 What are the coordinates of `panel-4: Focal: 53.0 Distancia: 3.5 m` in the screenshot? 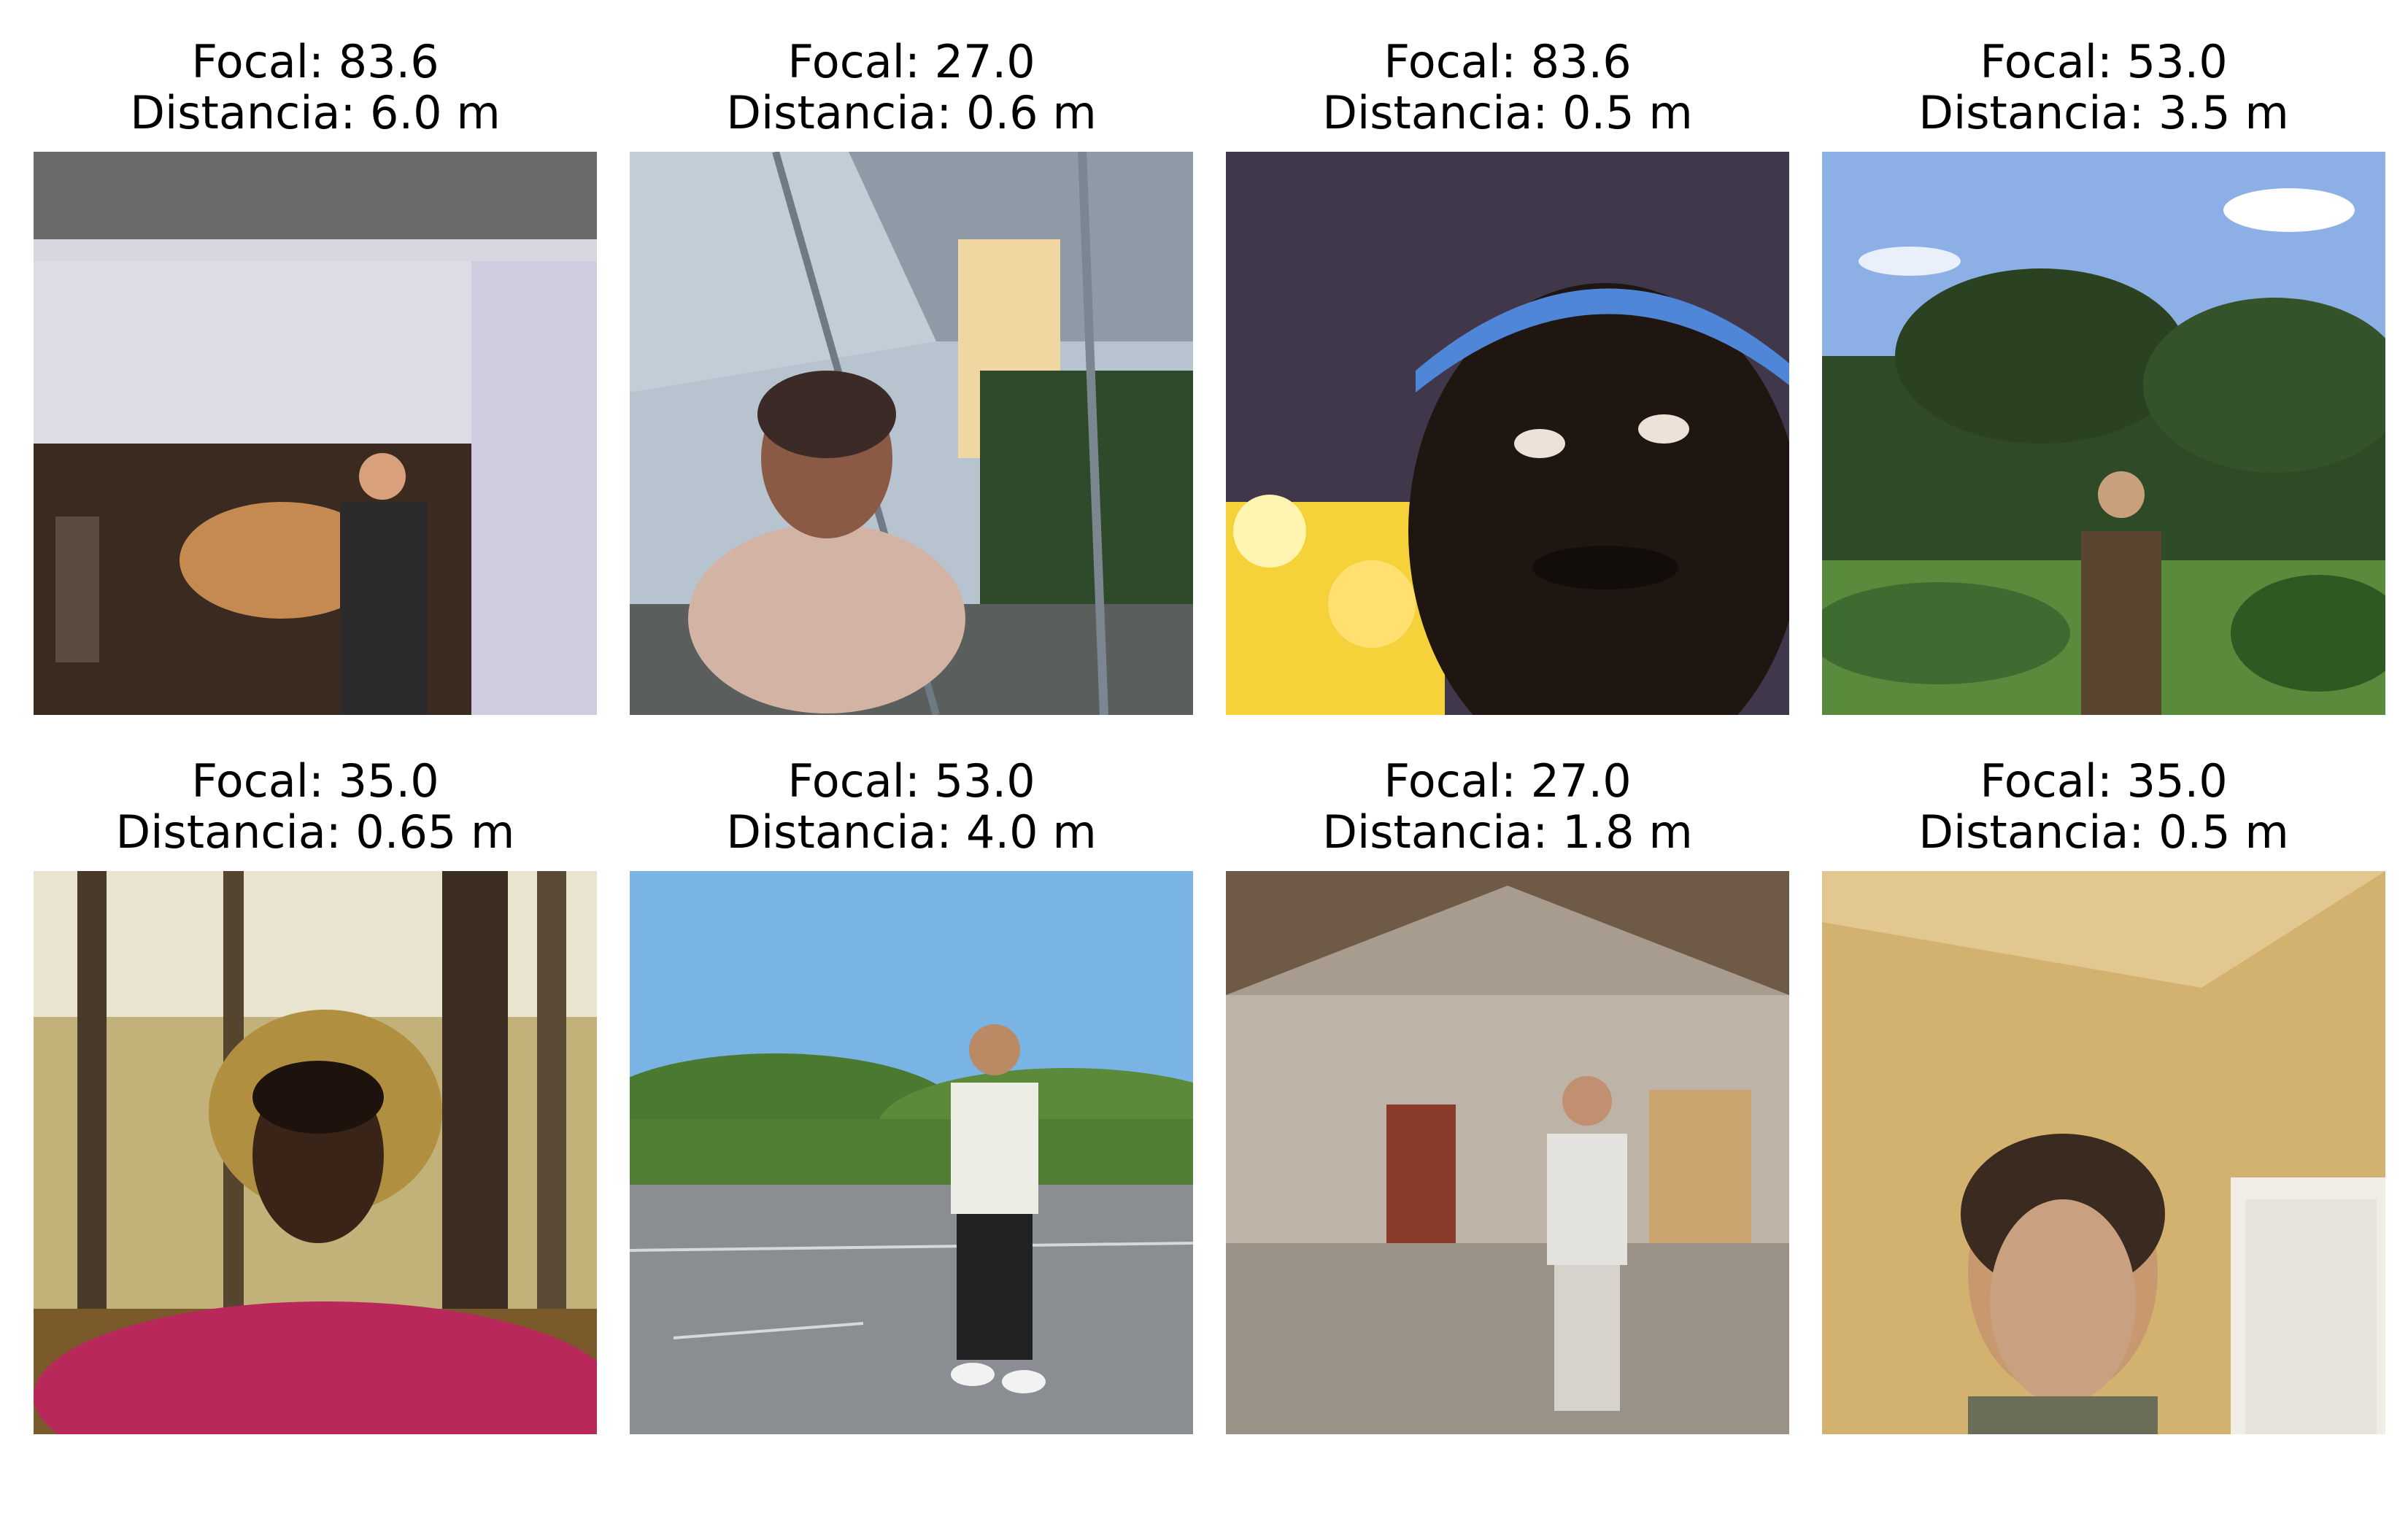 It's located at (2103, 376).